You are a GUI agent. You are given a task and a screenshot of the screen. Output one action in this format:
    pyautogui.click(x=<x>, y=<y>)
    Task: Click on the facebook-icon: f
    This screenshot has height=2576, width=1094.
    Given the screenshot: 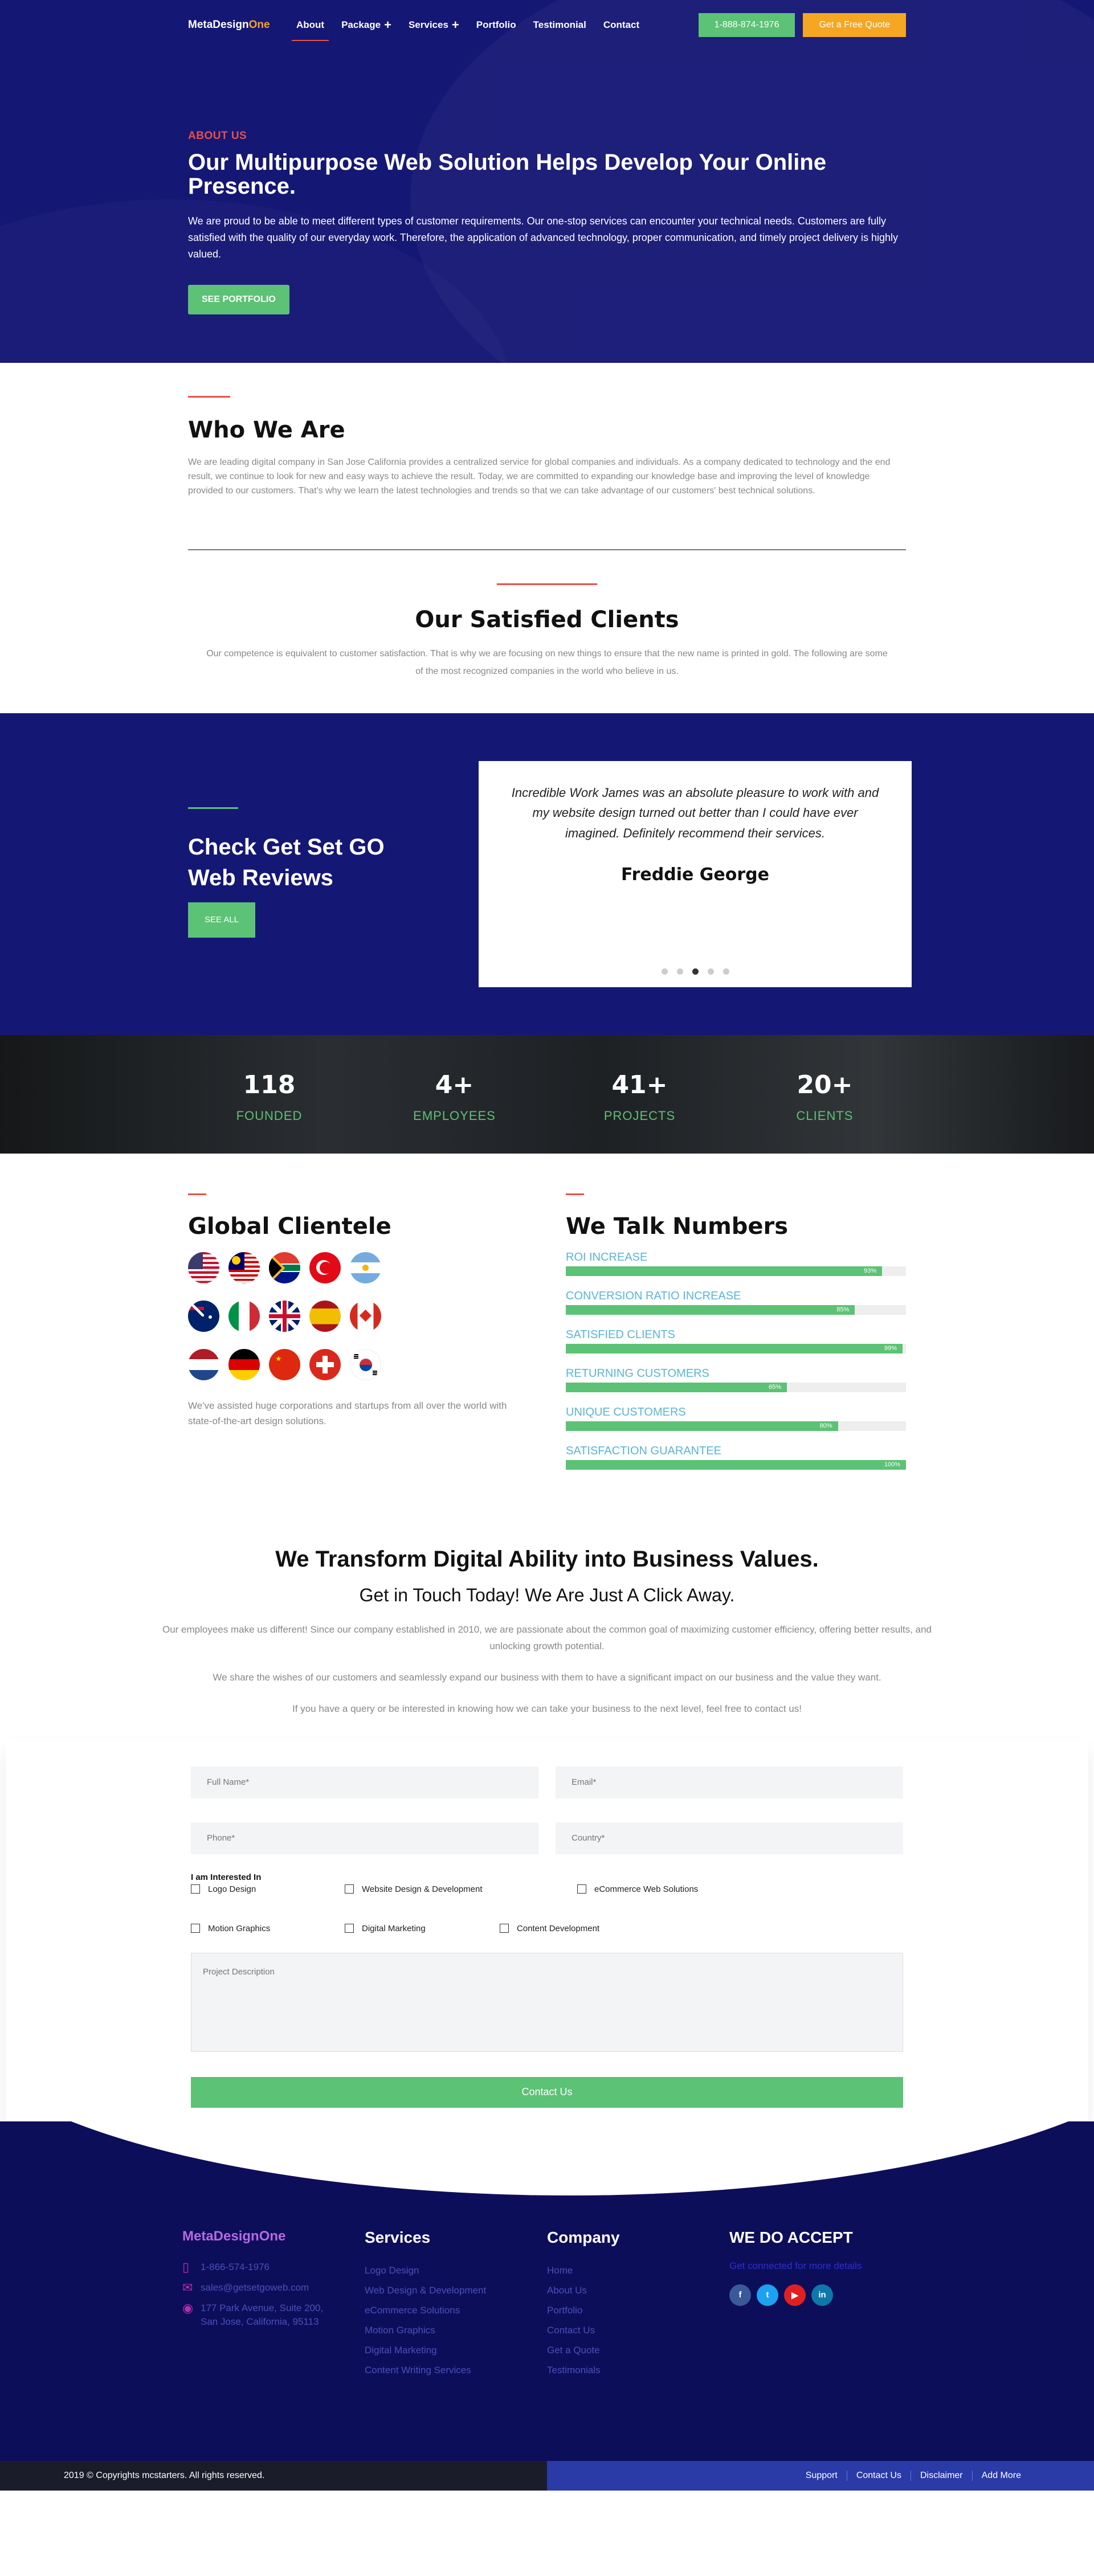 What is the action you would take?
    pyautogui.click(x=740, y=2295)
    